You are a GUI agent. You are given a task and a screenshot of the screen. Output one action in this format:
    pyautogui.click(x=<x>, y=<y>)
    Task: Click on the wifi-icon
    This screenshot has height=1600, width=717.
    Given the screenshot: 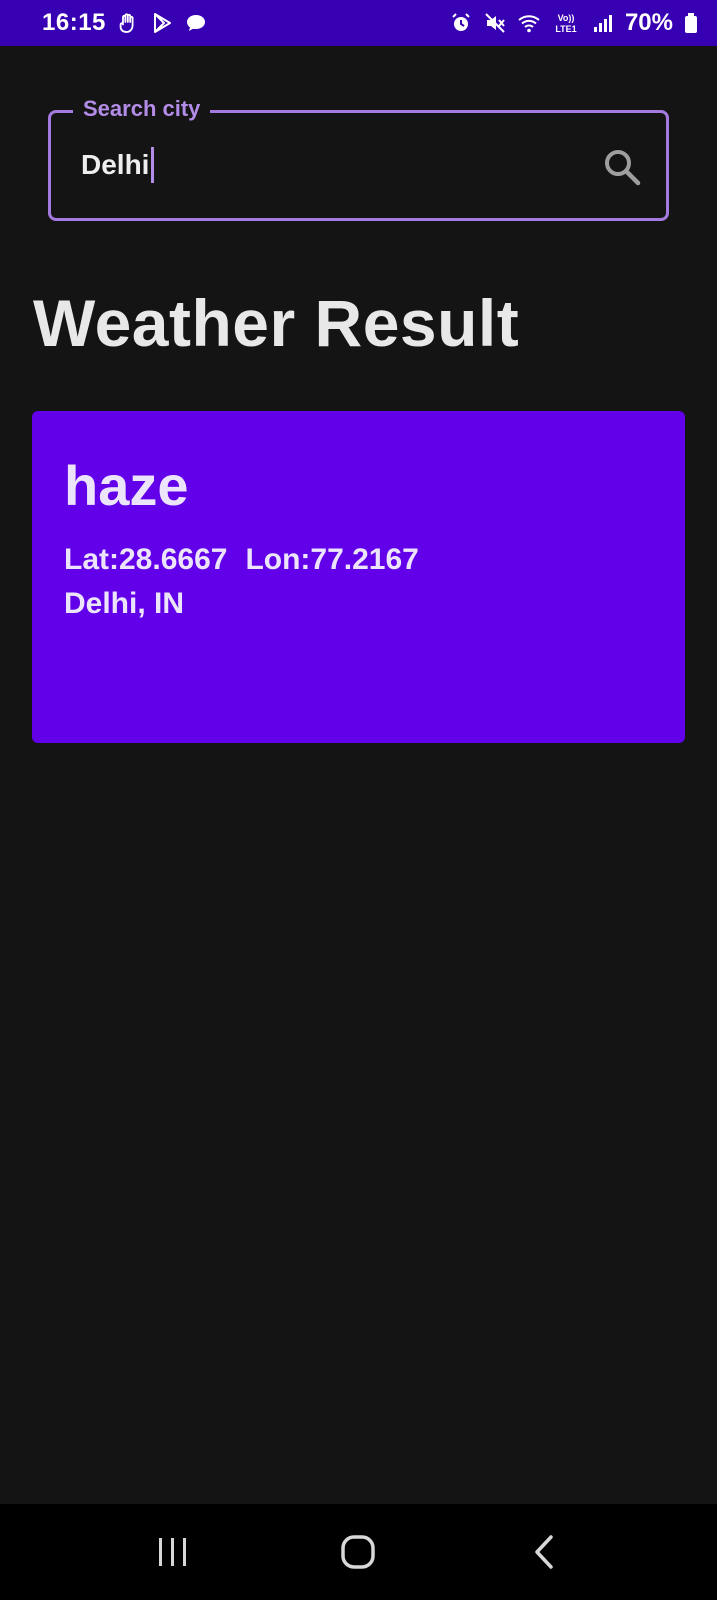 What is the action you would take?
    pyautogui.click(x=529, y=23)
    